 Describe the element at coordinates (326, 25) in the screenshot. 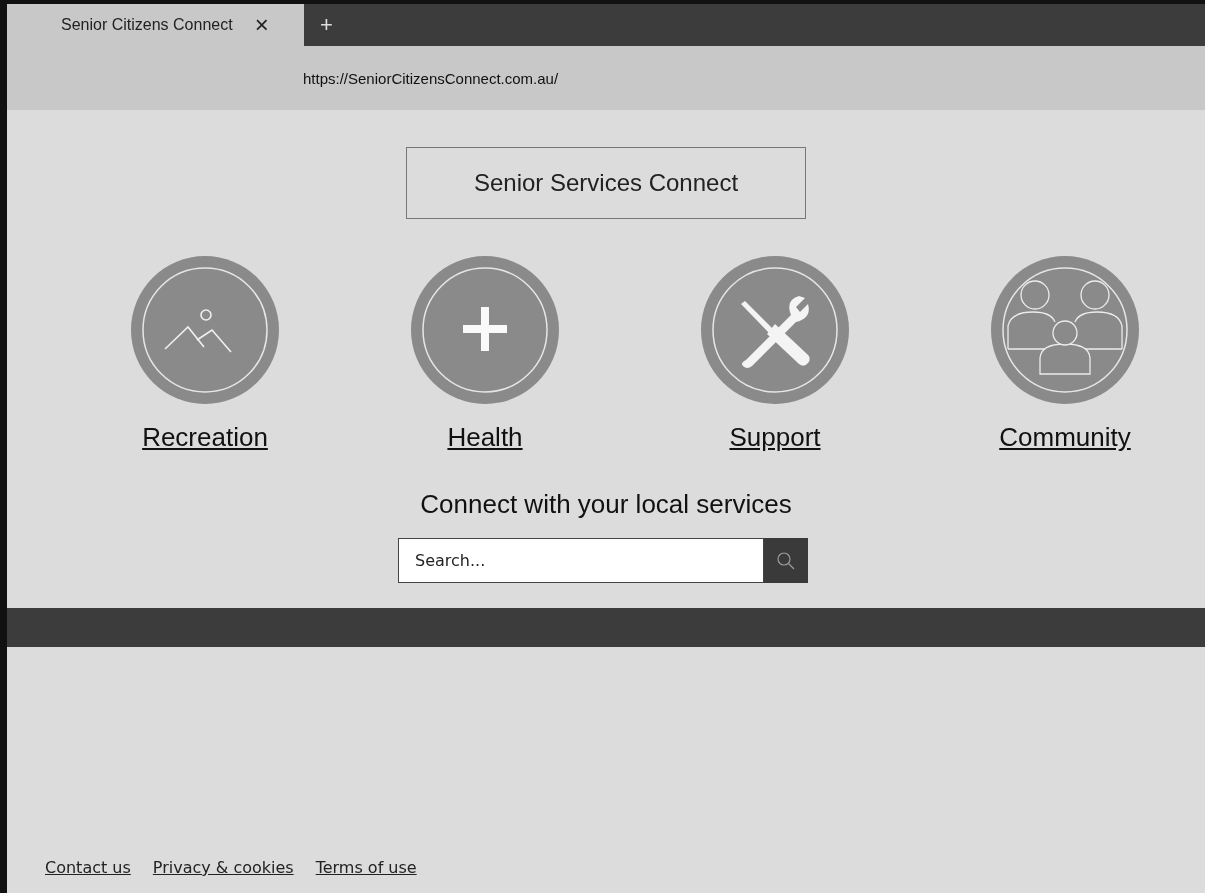

I see `new-tab-button: +` at that location.